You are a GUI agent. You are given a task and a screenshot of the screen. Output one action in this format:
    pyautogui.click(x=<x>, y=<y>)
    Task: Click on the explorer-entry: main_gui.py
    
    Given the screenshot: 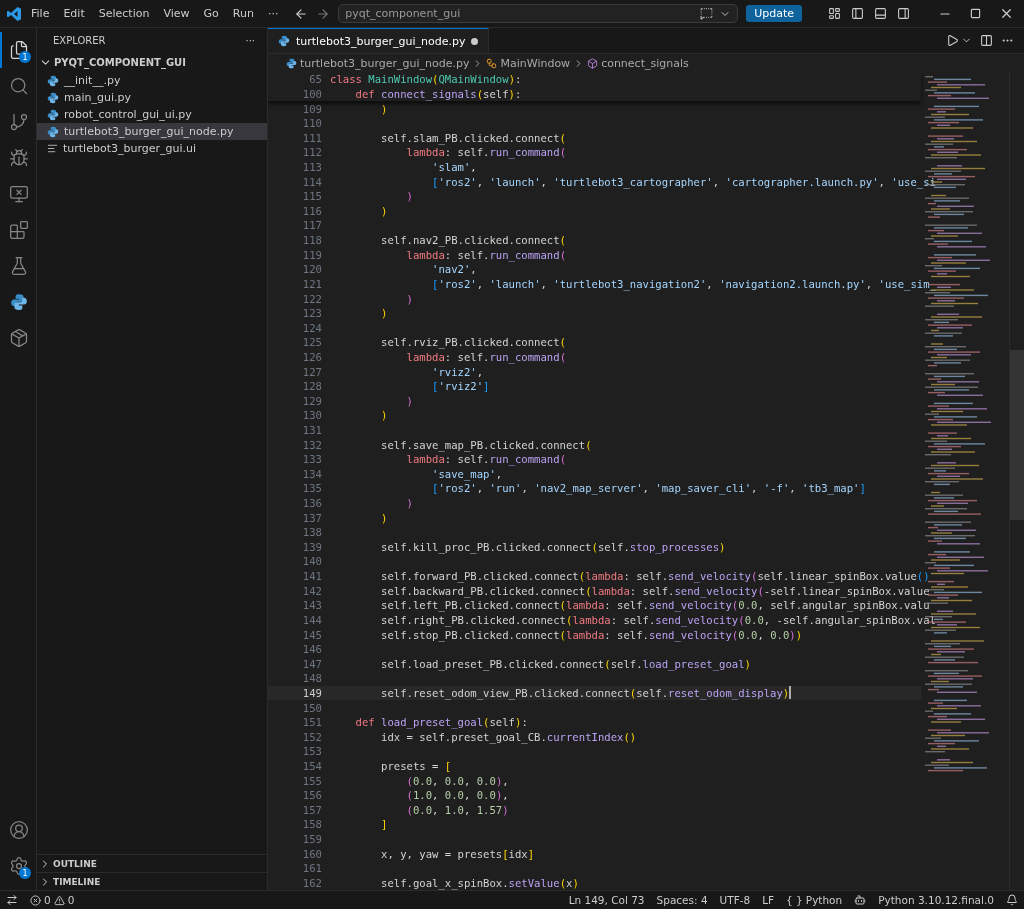 What is the action you would take?
    pyautogui.click(x=152, y=97)
    